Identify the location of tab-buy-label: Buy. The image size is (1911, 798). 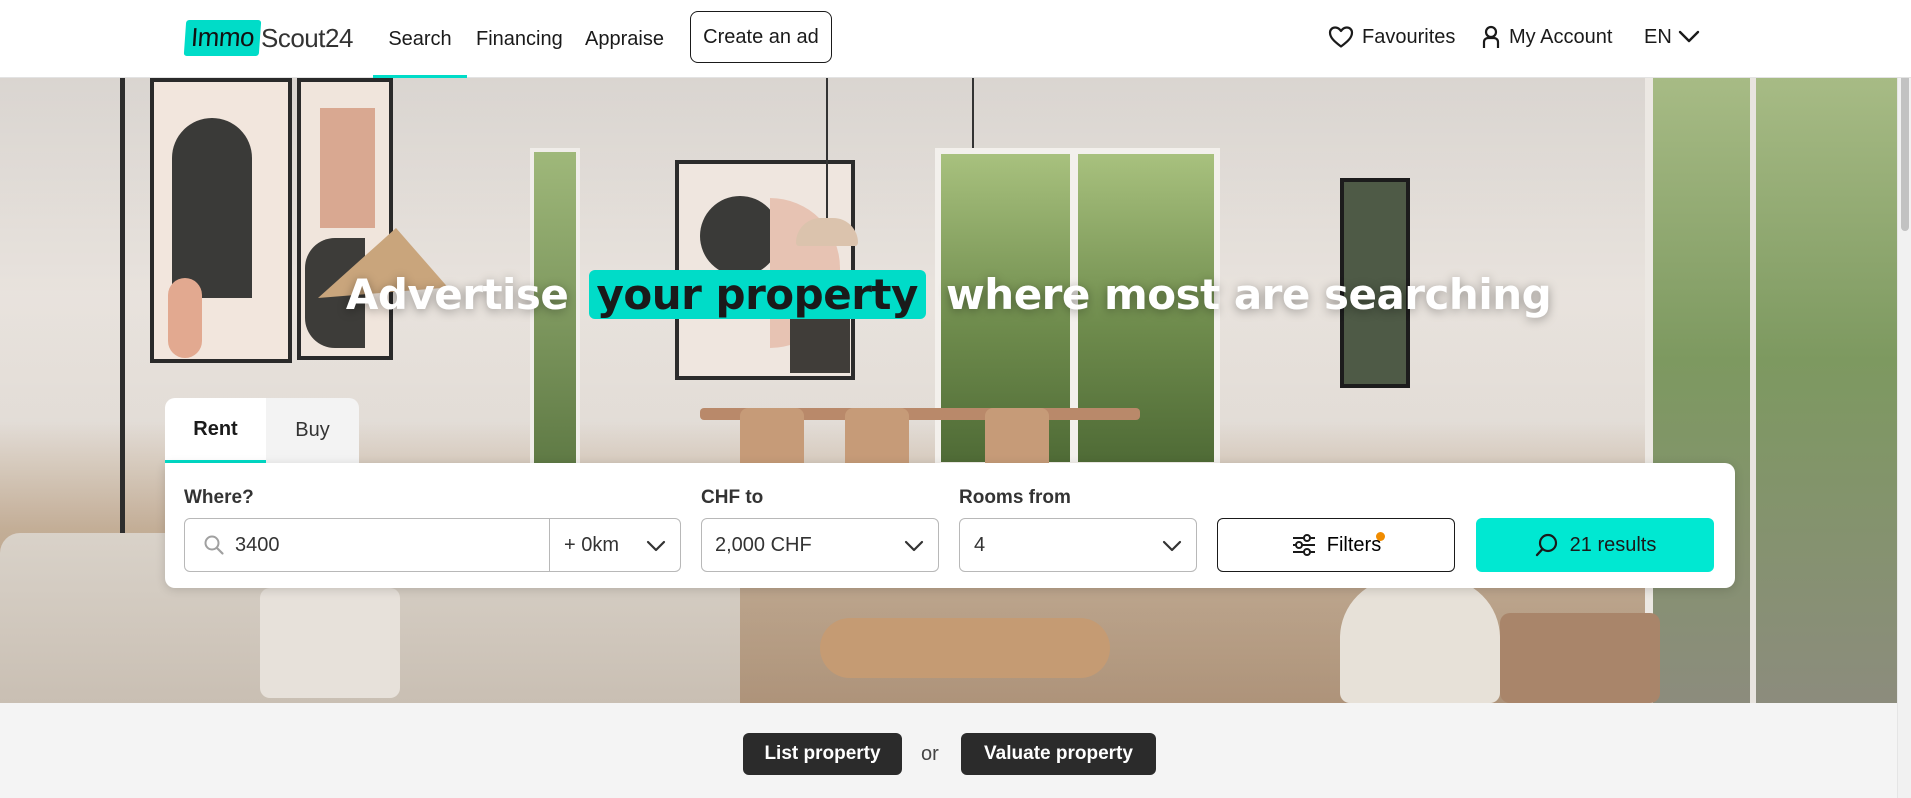
(312, 430).